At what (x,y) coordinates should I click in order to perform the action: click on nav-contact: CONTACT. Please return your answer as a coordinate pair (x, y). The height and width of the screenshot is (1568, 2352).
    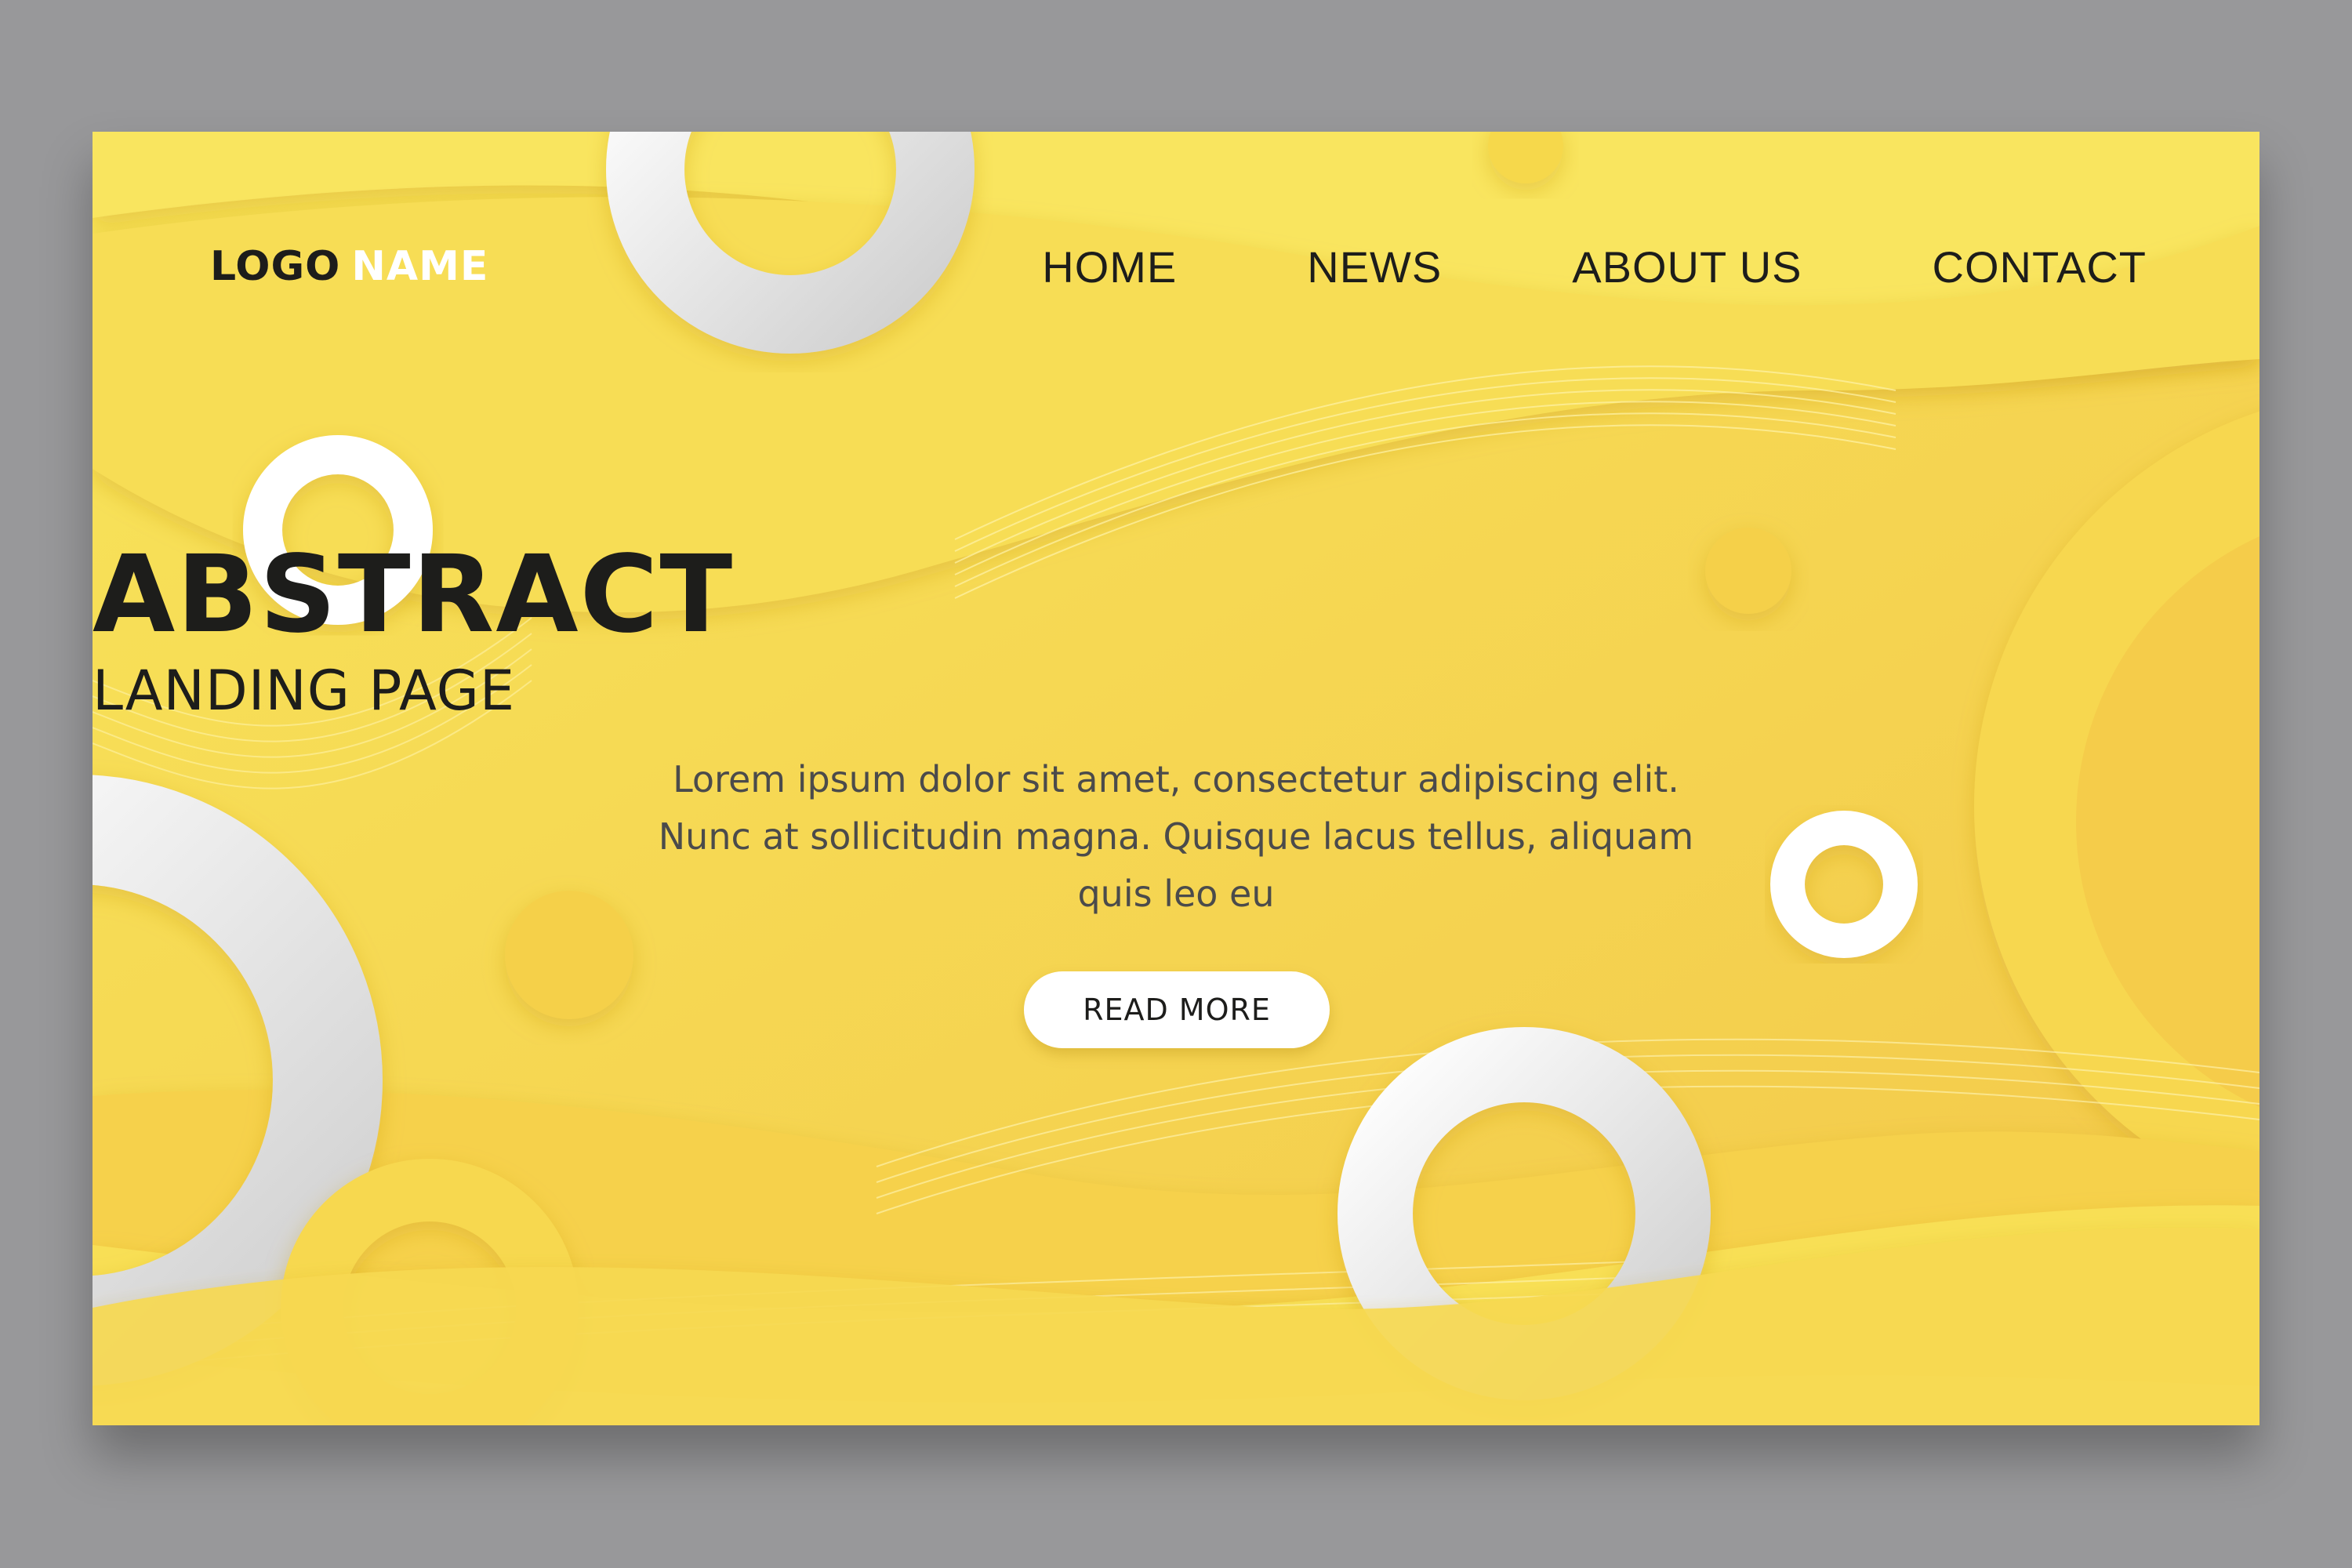
    Looking at the image, I should click on (2040, 266).